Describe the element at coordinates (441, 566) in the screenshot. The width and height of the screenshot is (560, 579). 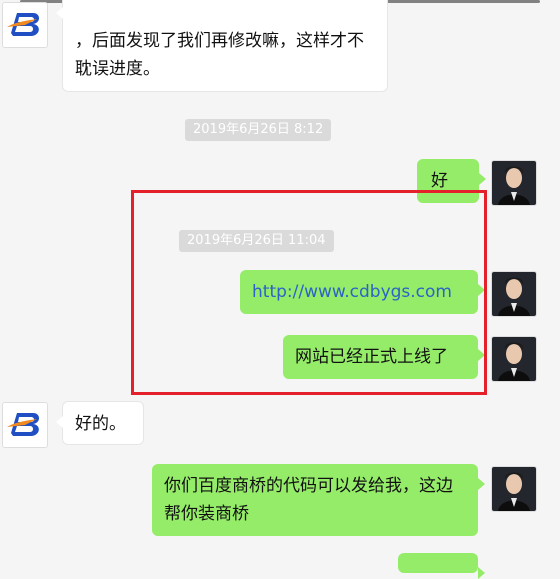
I see `message-bubble-right` at that location.